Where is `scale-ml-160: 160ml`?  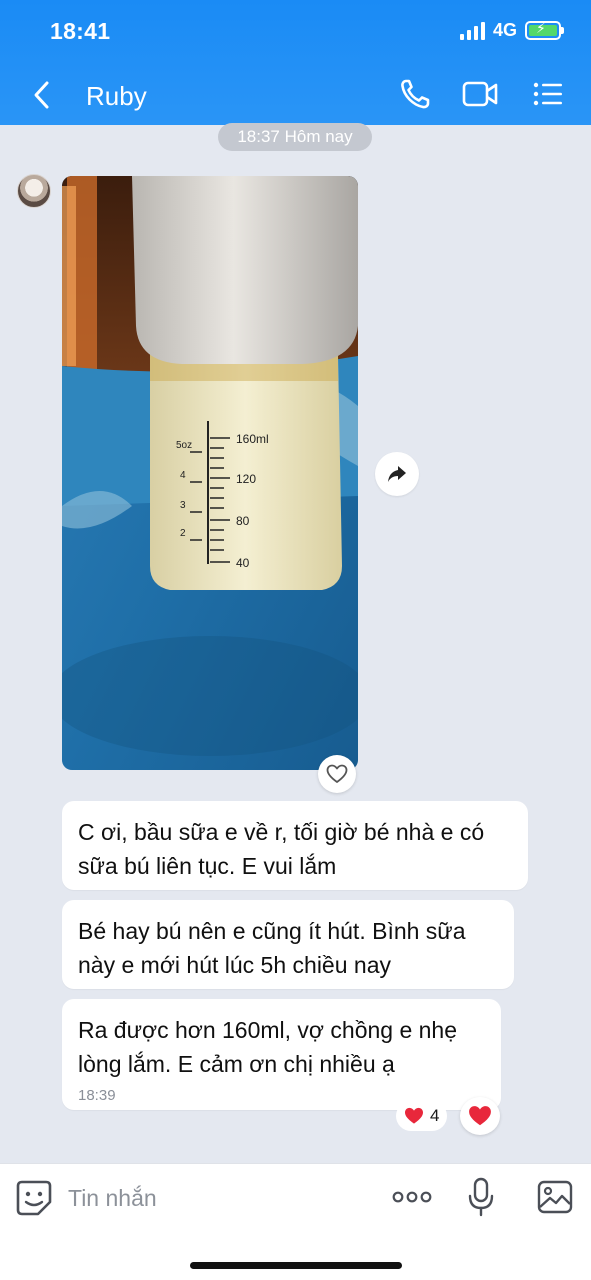 scale-ml-160: 160ml is located at coordinates (252, 439).